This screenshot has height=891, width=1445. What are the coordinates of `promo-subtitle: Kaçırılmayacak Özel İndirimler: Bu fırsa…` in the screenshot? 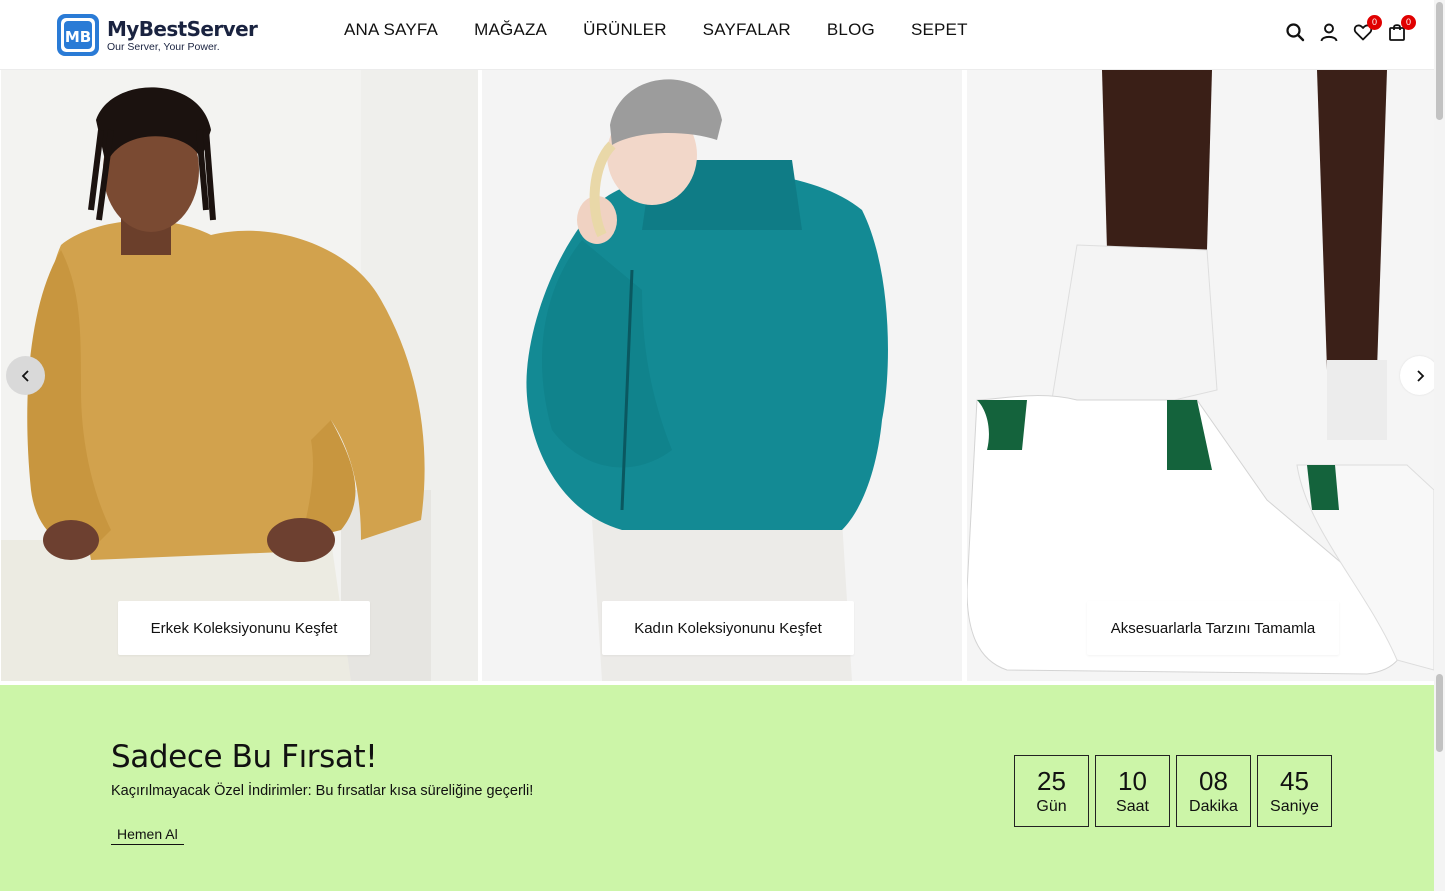 It's located at (322, 791).